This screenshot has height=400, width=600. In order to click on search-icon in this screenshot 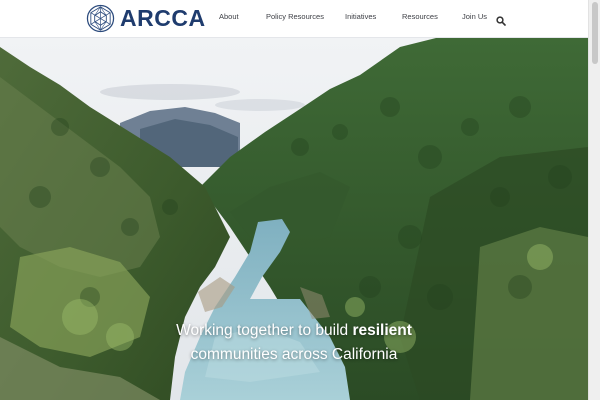, I will do `click(501, 21)`.